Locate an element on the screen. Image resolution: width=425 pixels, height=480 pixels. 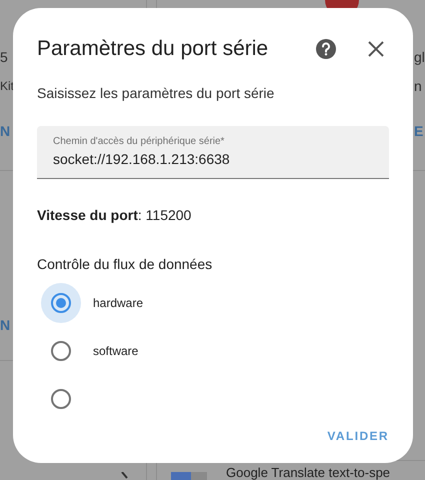
field-label: Chemin d'accès du périphérique série* is located at coordinates (139, 142).